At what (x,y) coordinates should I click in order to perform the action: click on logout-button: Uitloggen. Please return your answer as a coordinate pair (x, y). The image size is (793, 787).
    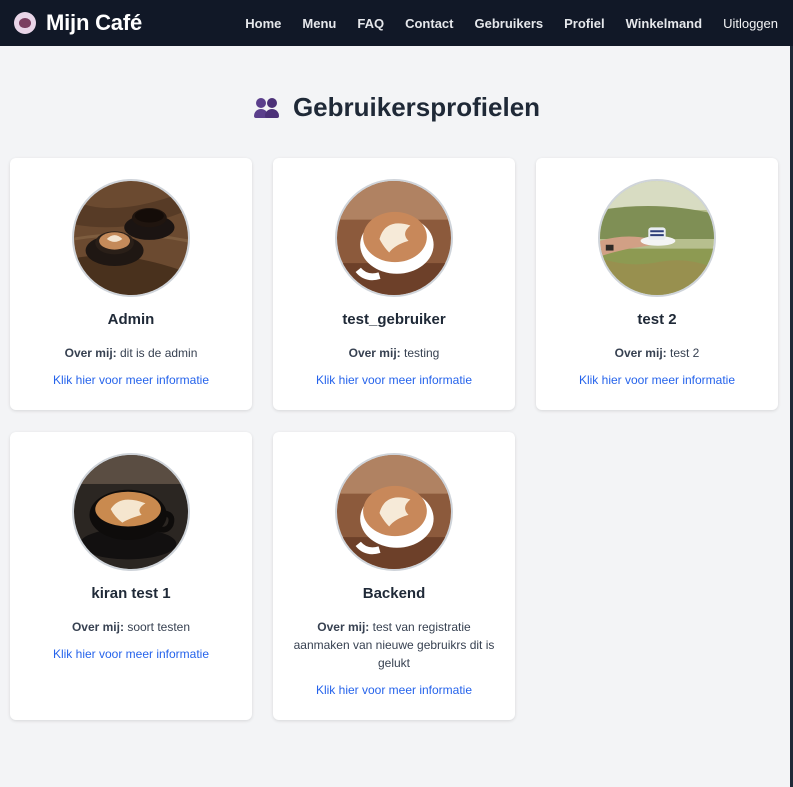
    Looking at the image, I should click on (750, 23).